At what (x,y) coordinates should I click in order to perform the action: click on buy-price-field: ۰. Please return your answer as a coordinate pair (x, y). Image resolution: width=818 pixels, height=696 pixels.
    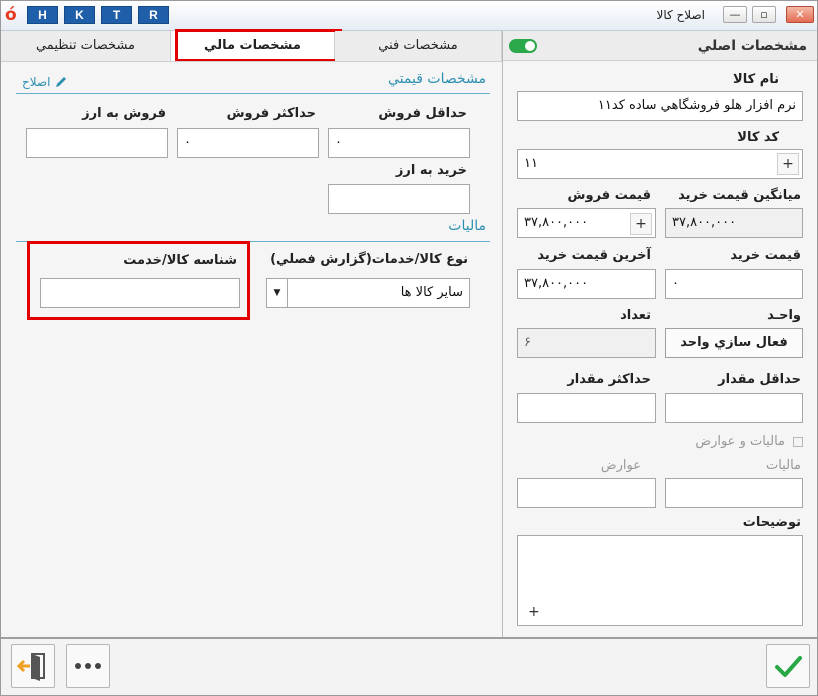
    Looking at the image, I should click on (734, 284).